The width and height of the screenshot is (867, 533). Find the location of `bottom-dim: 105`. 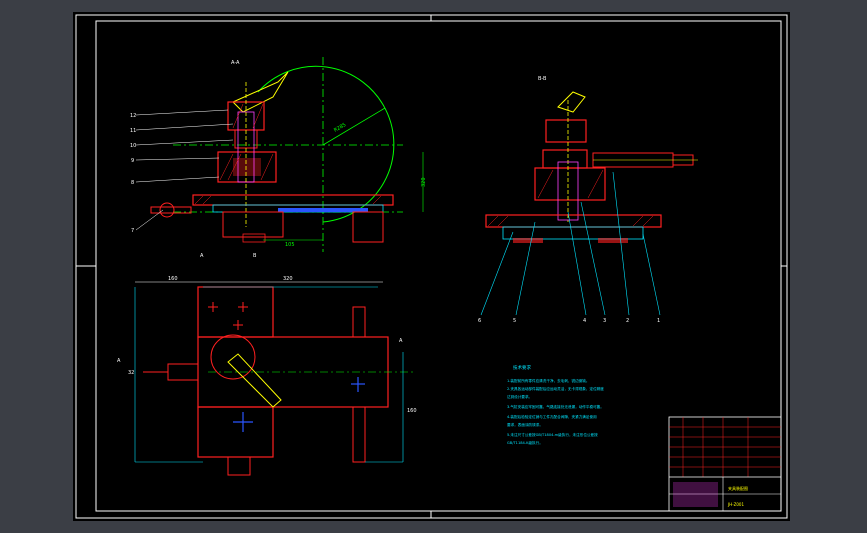

bottom-dim: 105 is located at coordinates (290, 245).